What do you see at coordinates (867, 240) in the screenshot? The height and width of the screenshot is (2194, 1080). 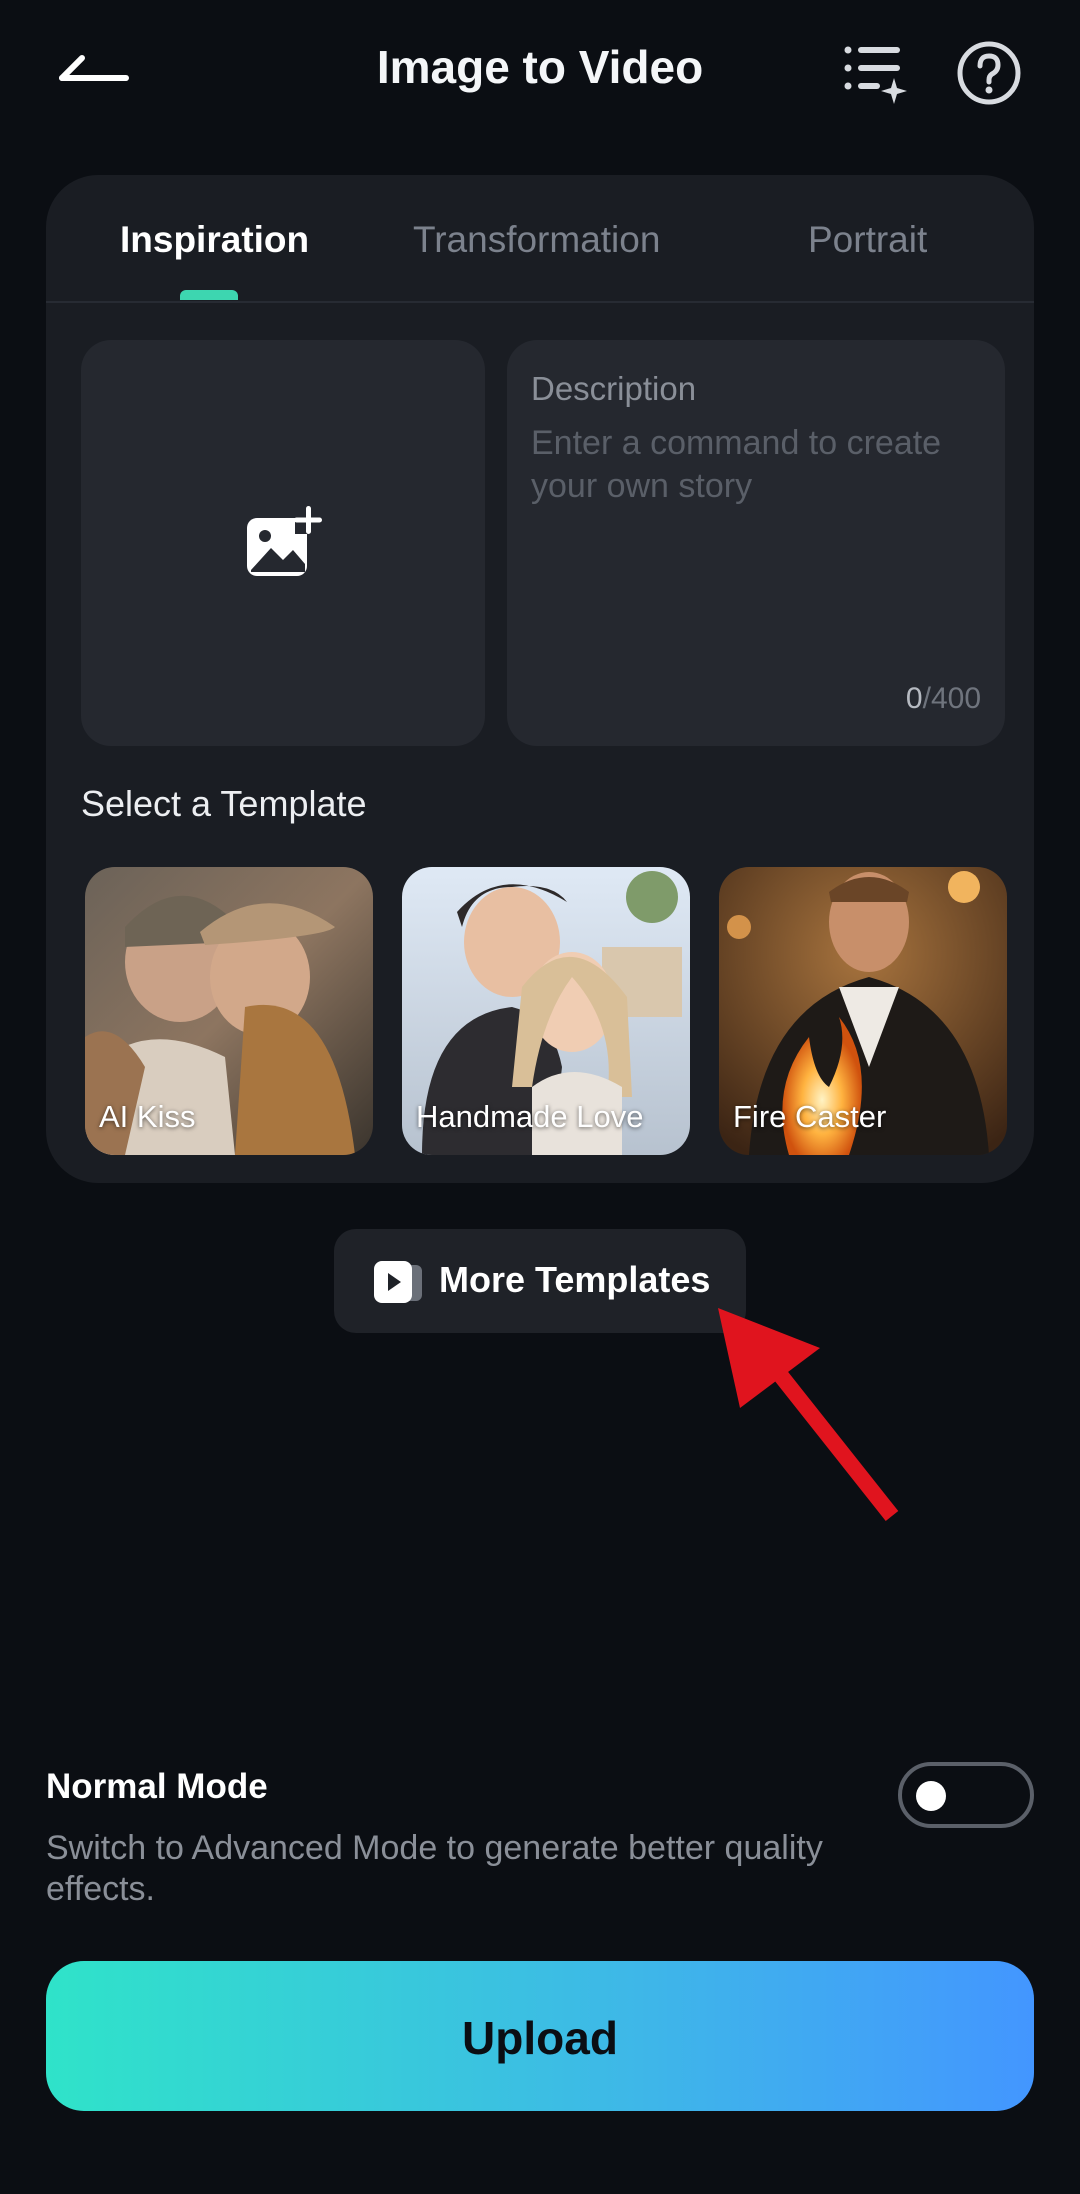 I see `tab-portrait: Portrait` at bounding box center [867, 240].